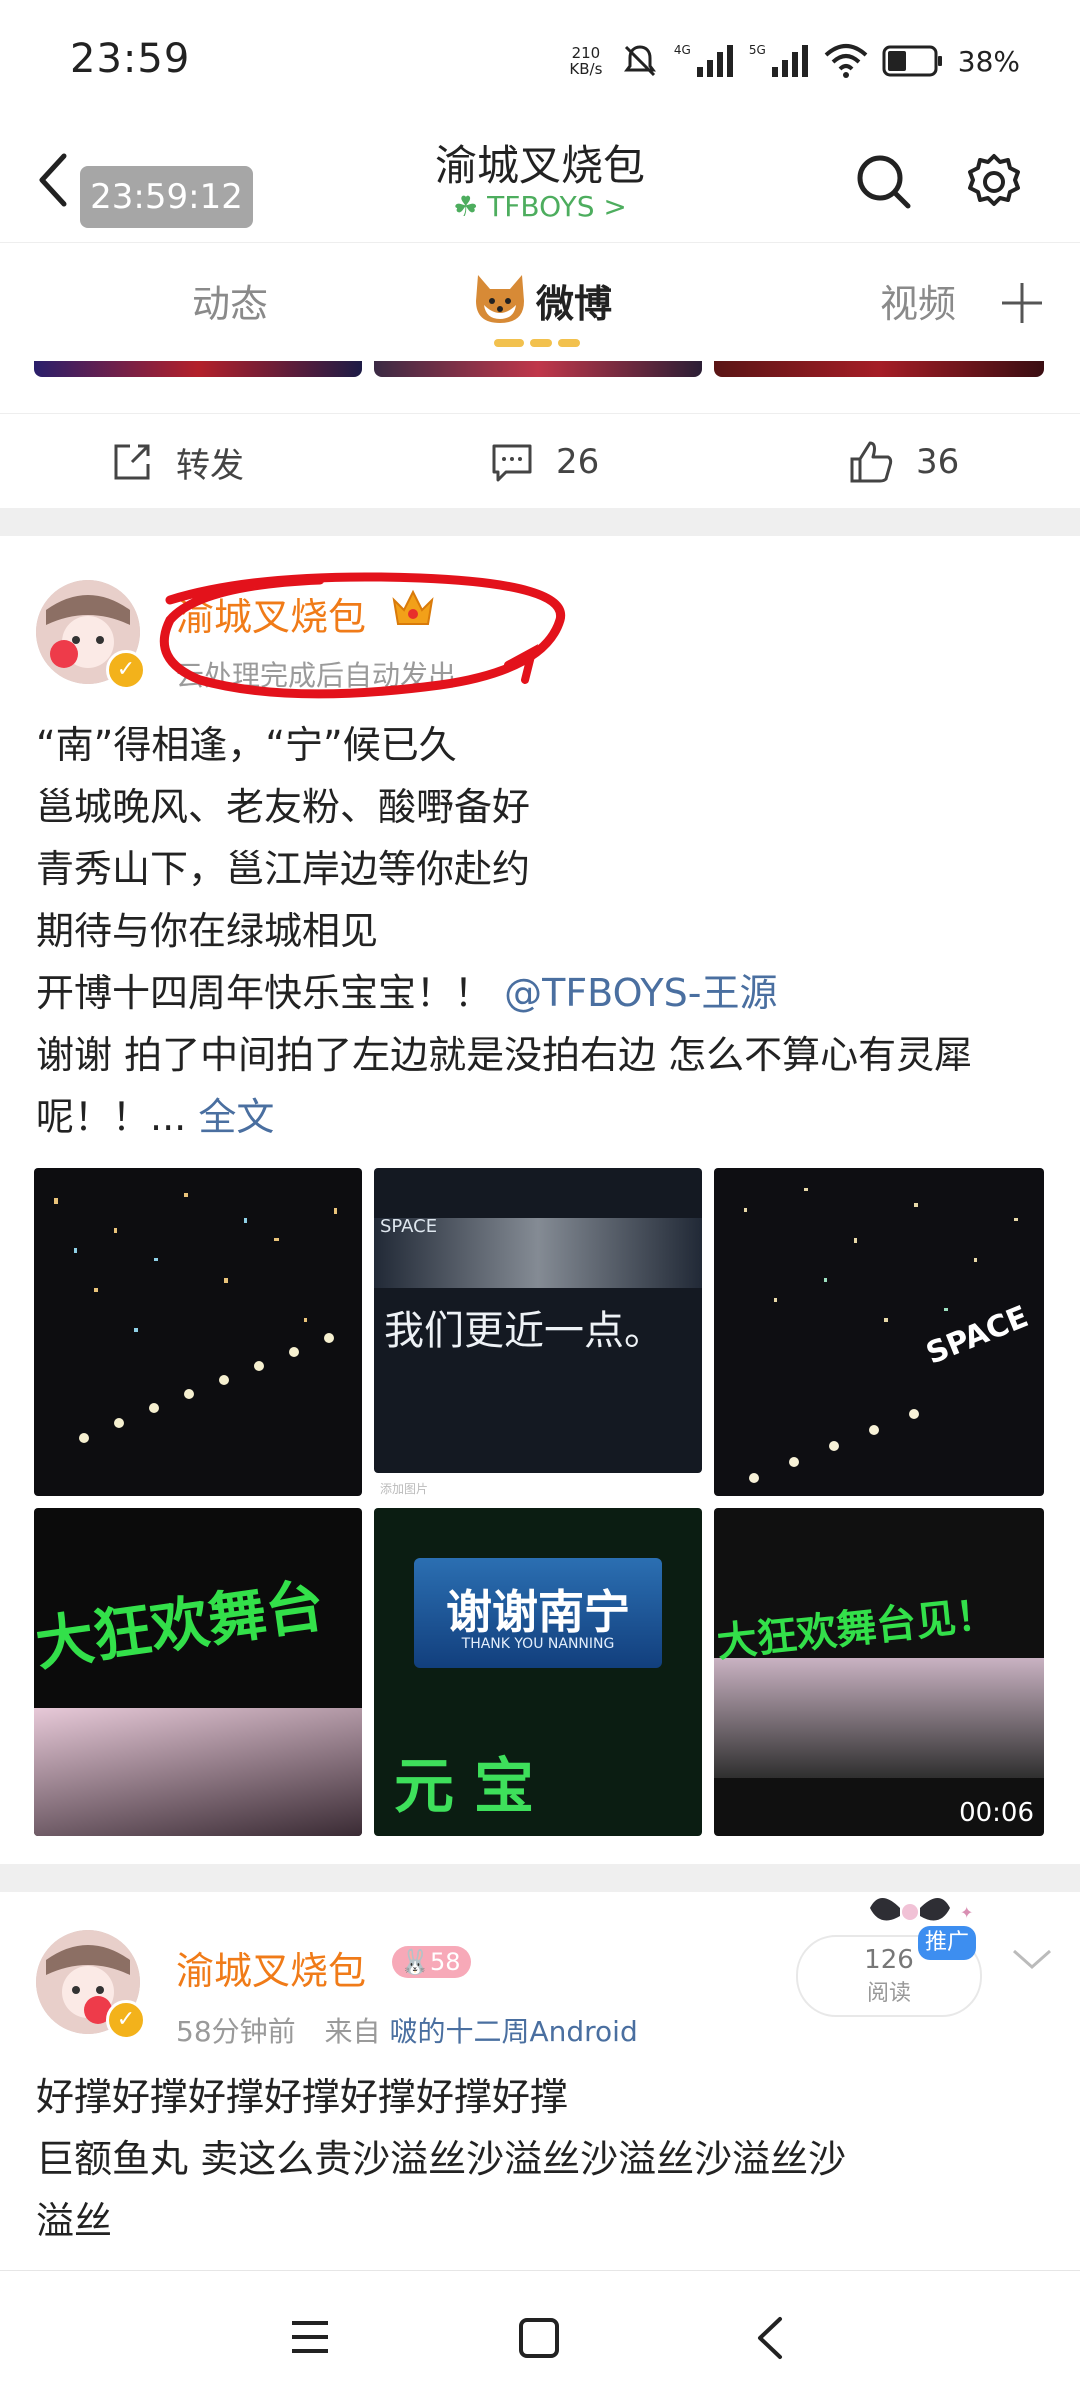 The height and width of the screenshot is (2401, 1080). I want to click on post1-line: 开博十四周年快乐宝宝！！ @TFBOYS-王源, so click(541, 993).